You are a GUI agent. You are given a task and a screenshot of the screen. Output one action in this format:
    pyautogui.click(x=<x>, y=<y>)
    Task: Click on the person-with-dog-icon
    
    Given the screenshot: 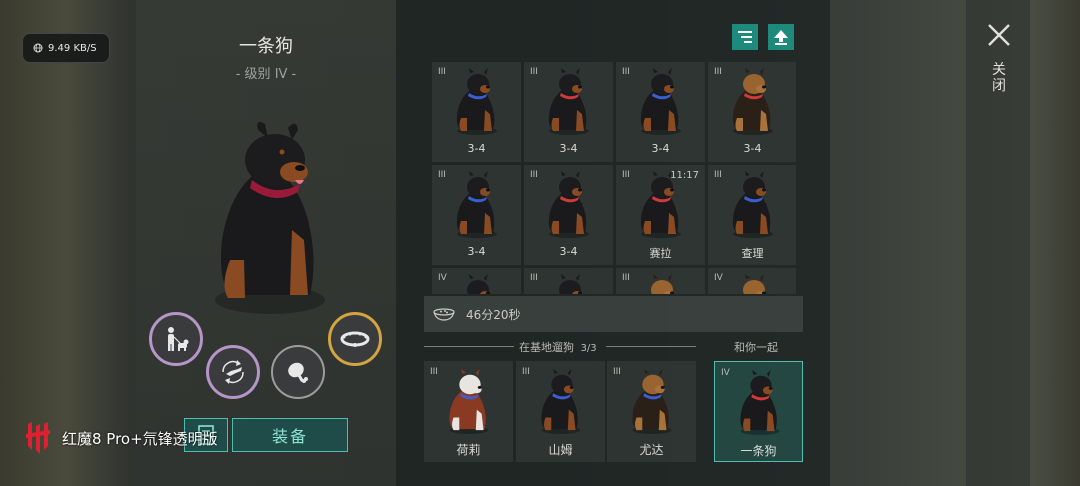 What is the action you would take?
    pyautogui.click(x=178, y=339)
    